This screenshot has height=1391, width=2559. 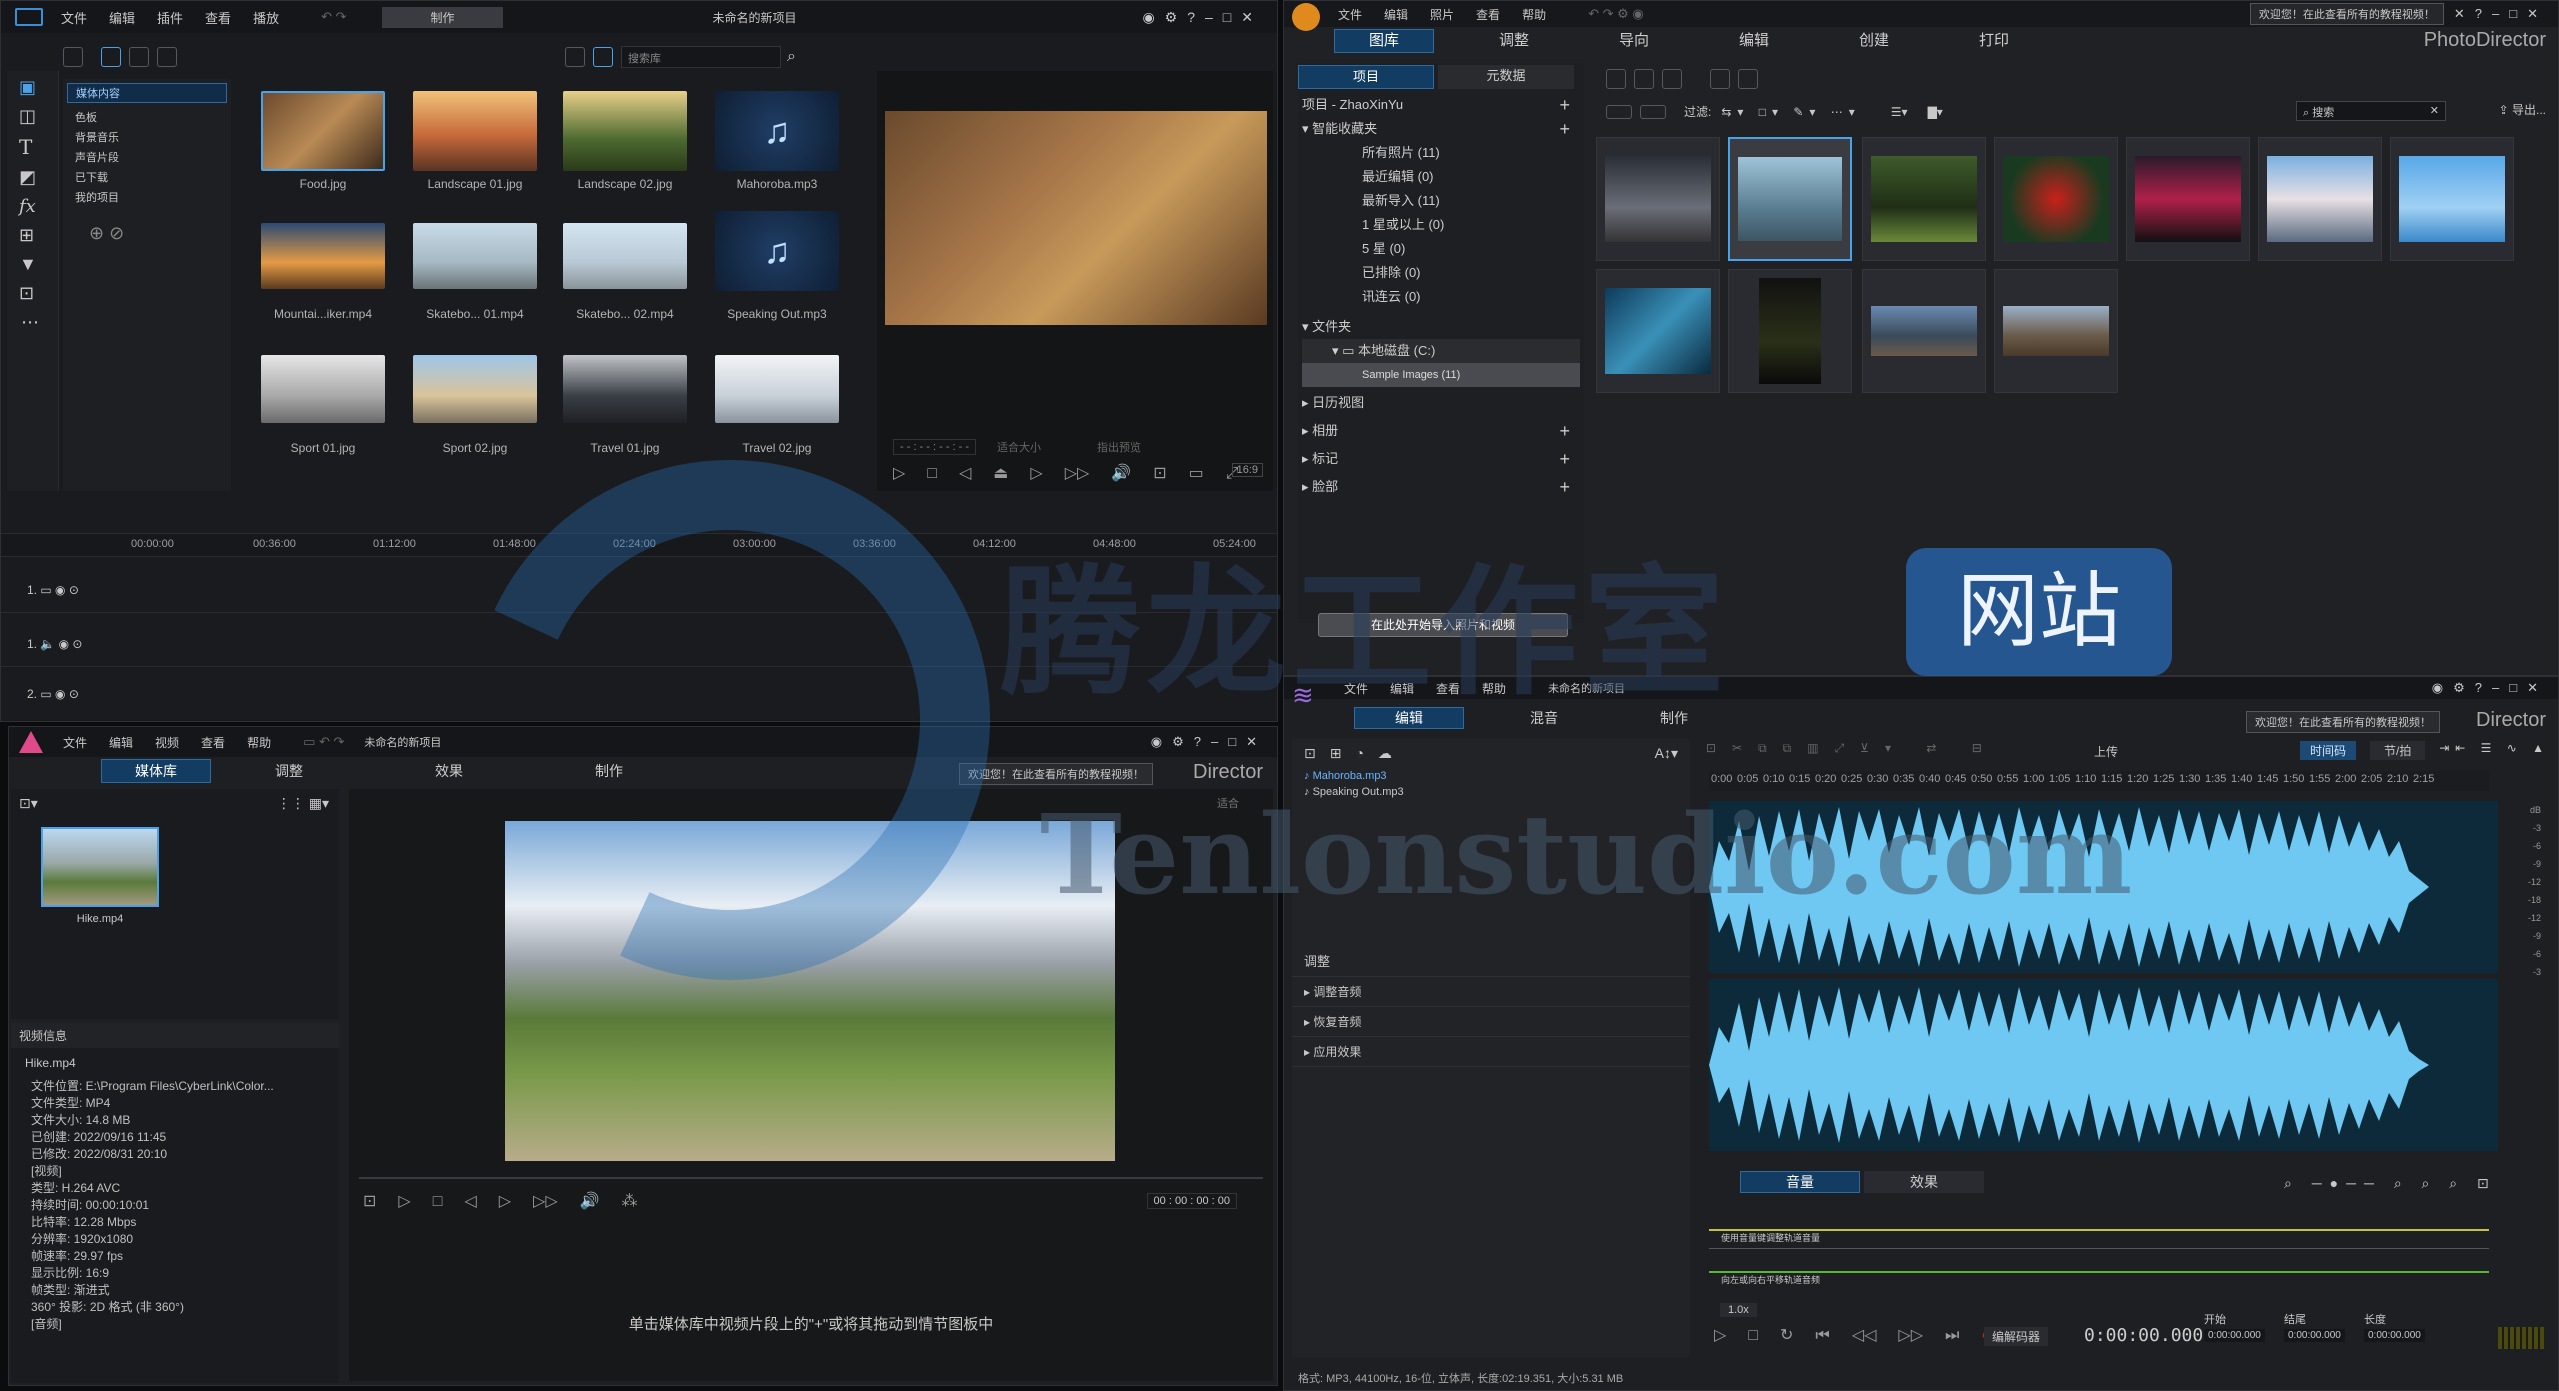 What do you see at coordinates (1384, 41) in the screenshot?
I see `ph-tab-library: 图库` at bounding box center [1384, 41].